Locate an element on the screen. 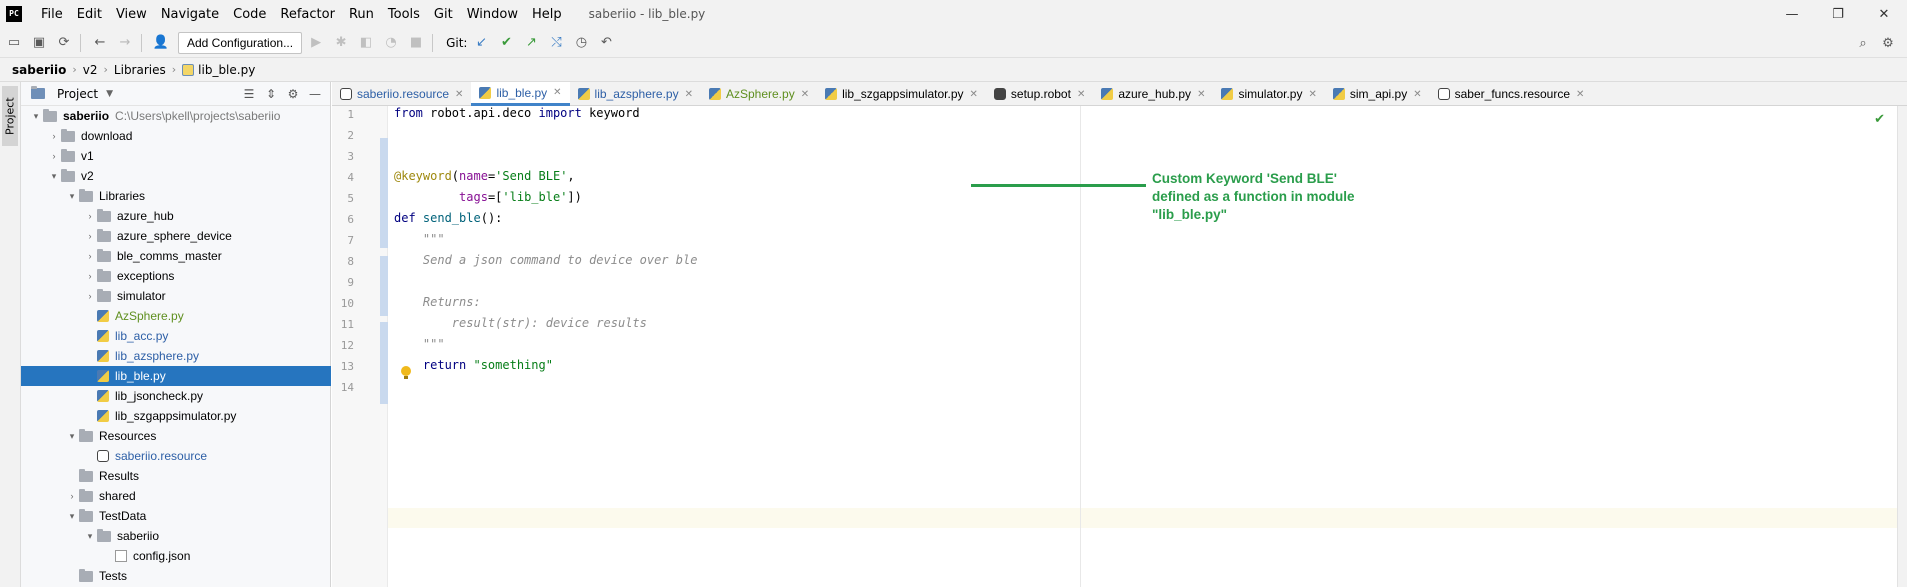 The height and width of the screenshot is (587, 1907). tree-item: config.json is located at coordinates (176, 556).